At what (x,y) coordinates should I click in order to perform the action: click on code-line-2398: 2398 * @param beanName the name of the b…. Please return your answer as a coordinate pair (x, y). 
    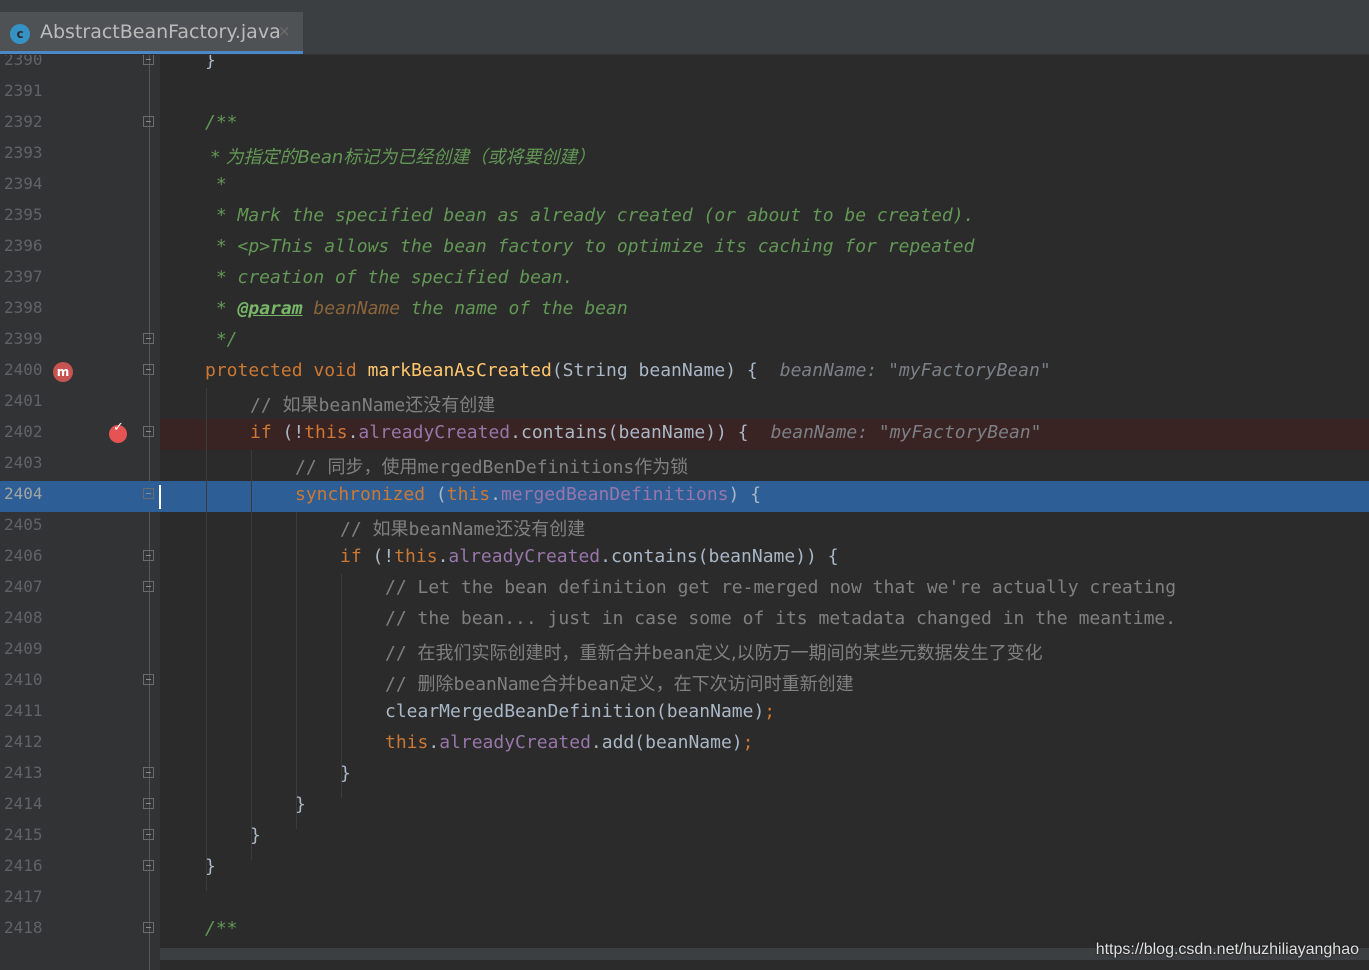
    Looking at the image, I should click on (684, 308).